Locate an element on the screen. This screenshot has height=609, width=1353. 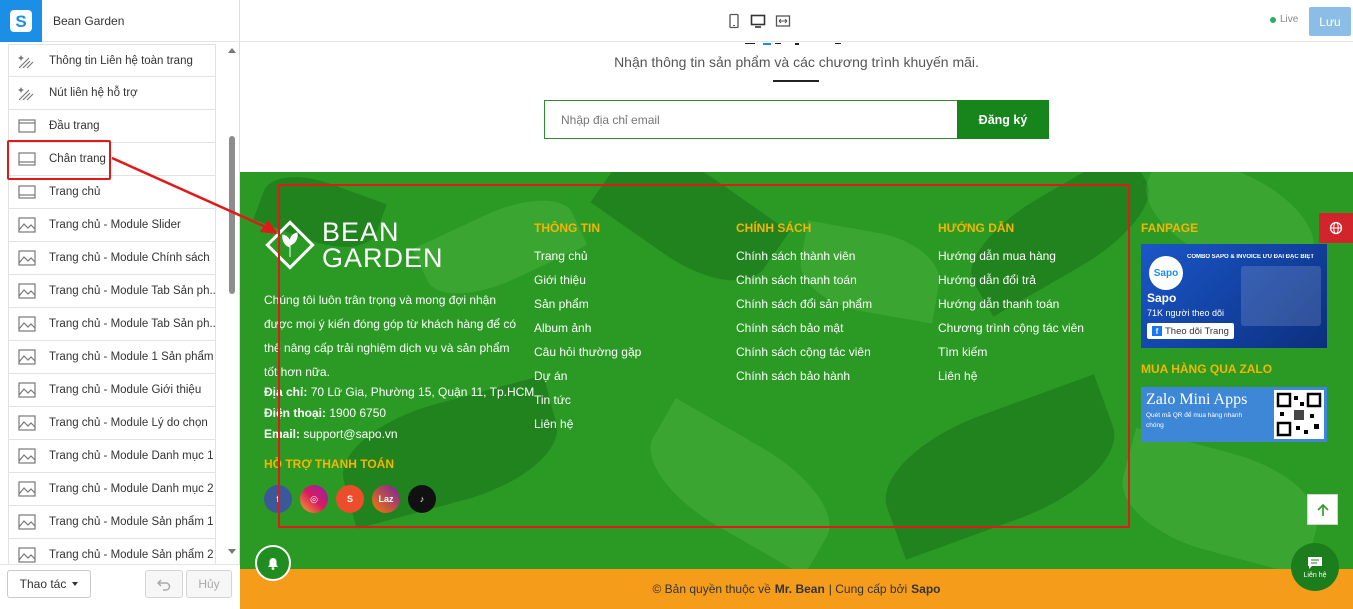
newsletter-form: Nhập địa chỉ email Đăng ký is located at coordinates (796, 119).